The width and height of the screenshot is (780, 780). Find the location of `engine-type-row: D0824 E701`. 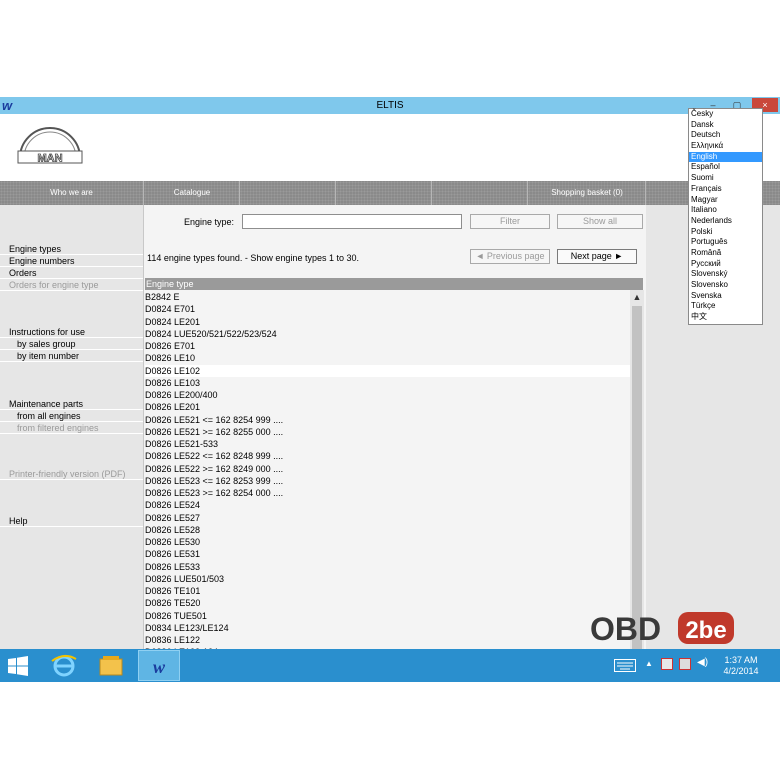

engine-type-row: D0824 E701 is located at coordinates (387, 309).